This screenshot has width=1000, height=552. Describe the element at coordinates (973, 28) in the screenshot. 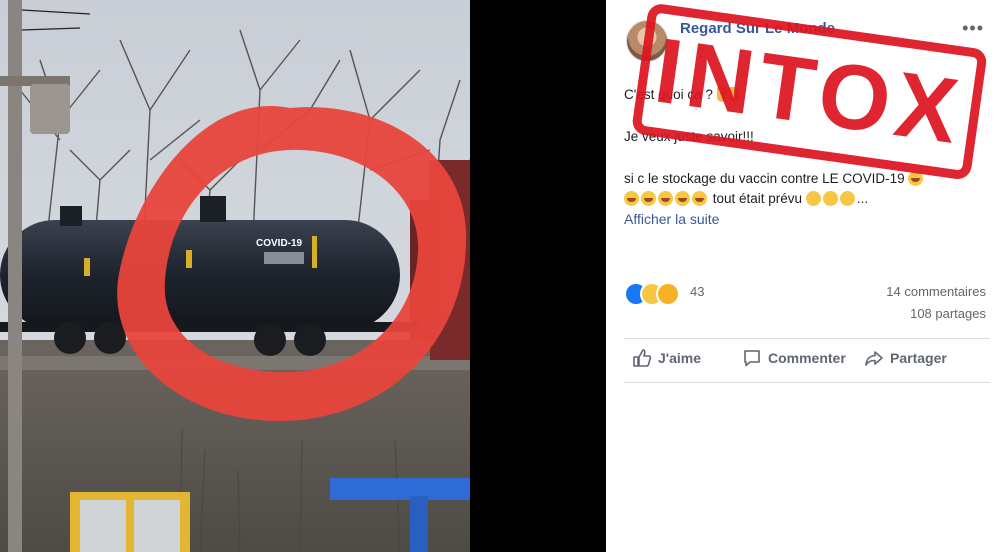

I see `more-options-button: •••` at that location.